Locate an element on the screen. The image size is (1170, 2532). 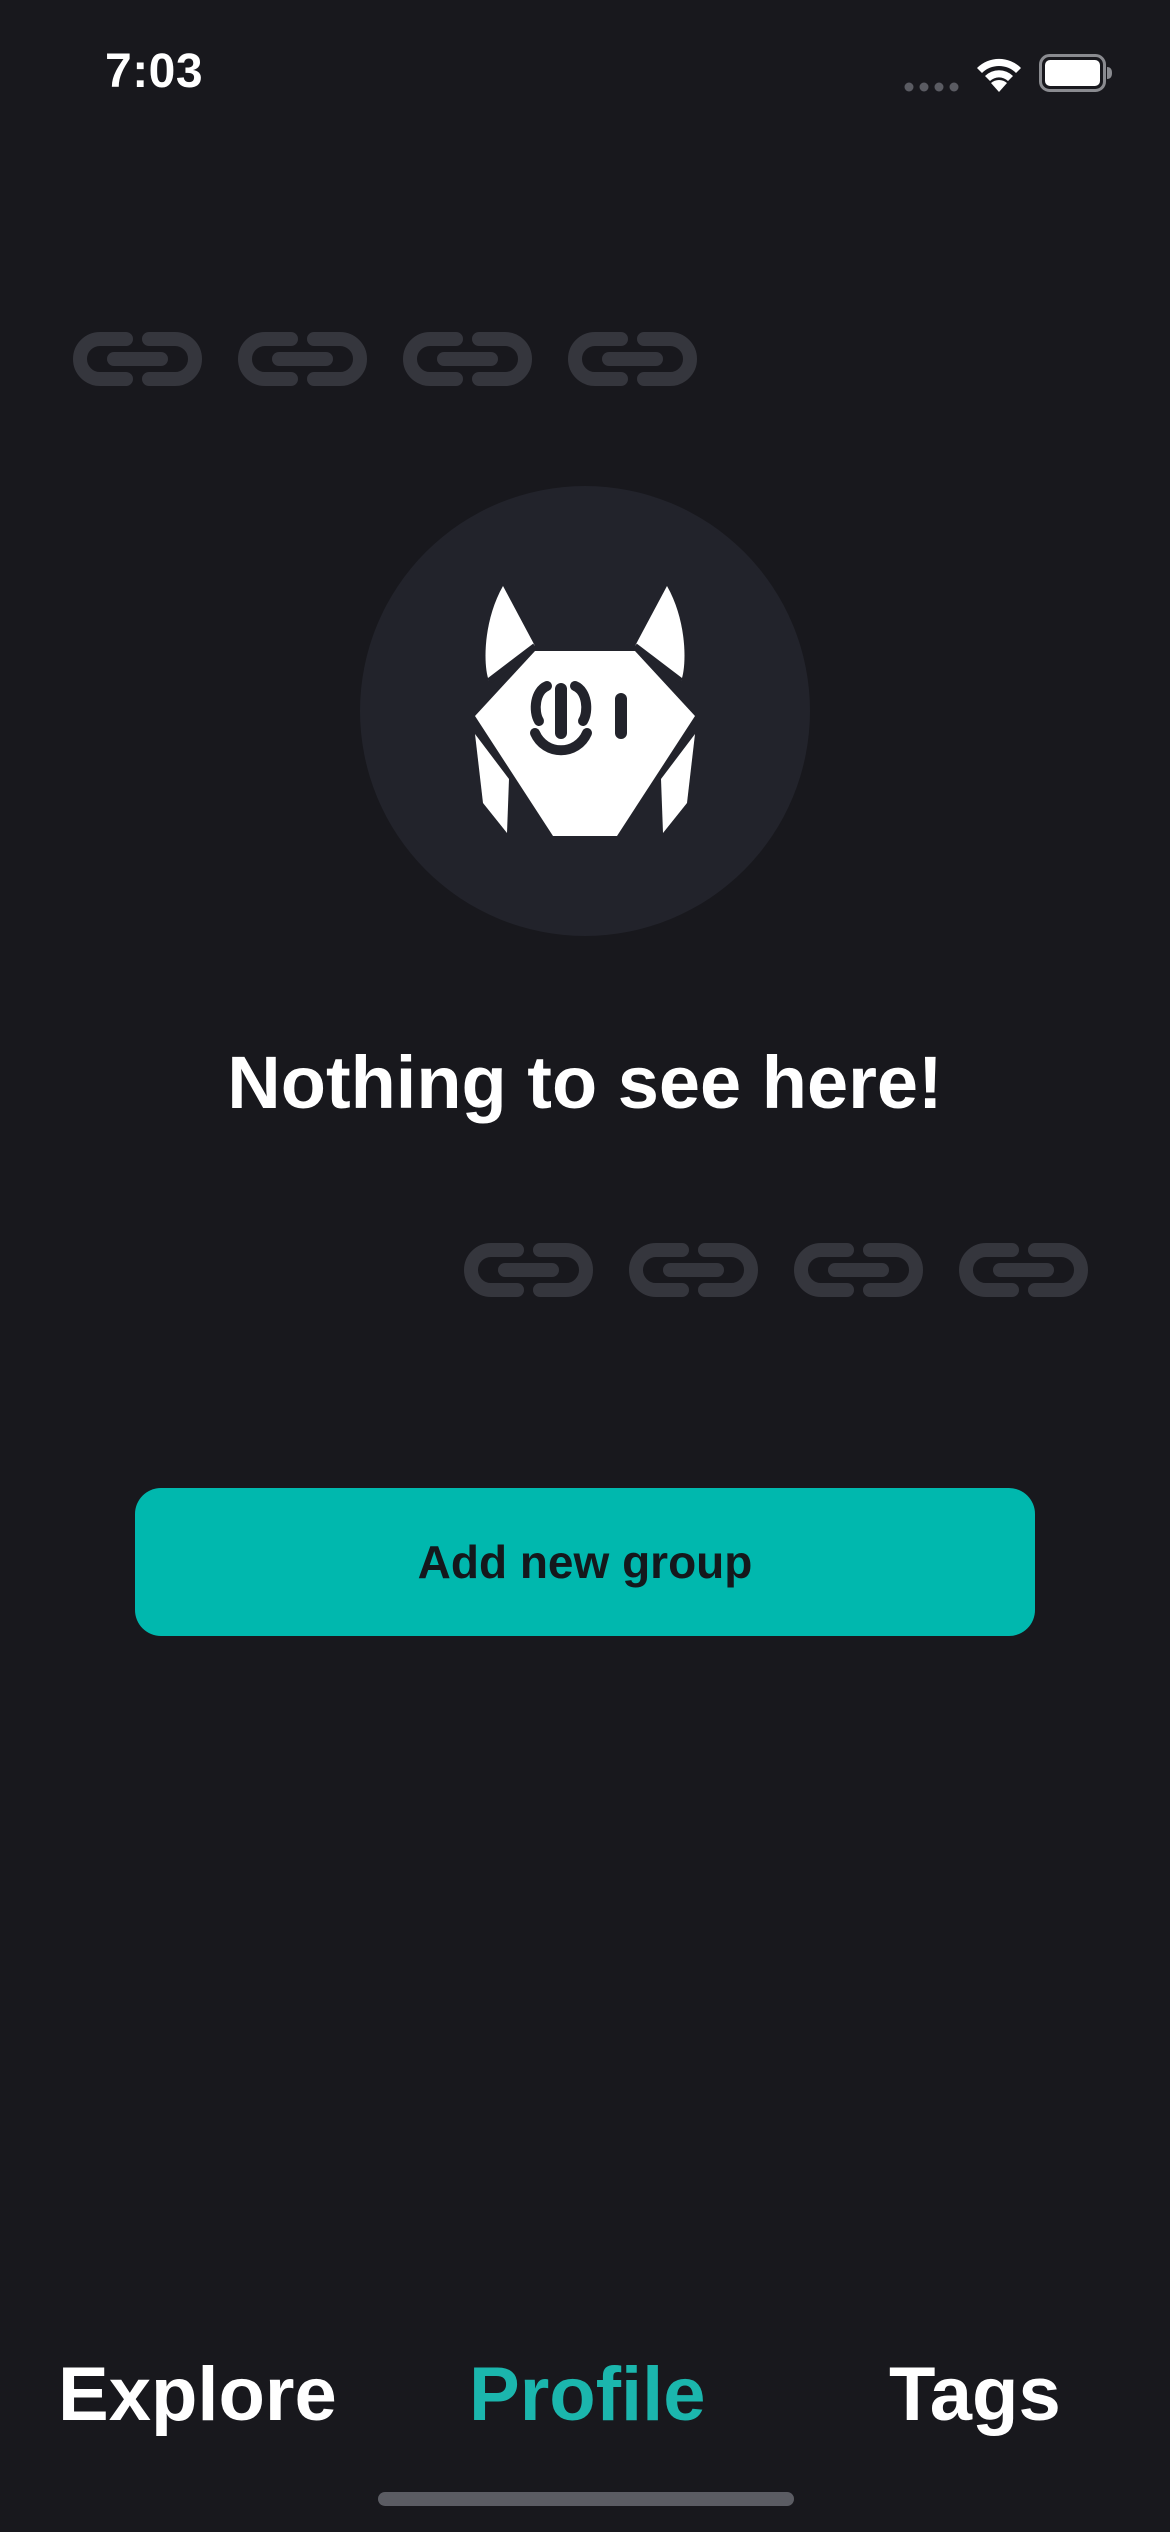
wolf-logo-icon is located at coordinates (585, 711).